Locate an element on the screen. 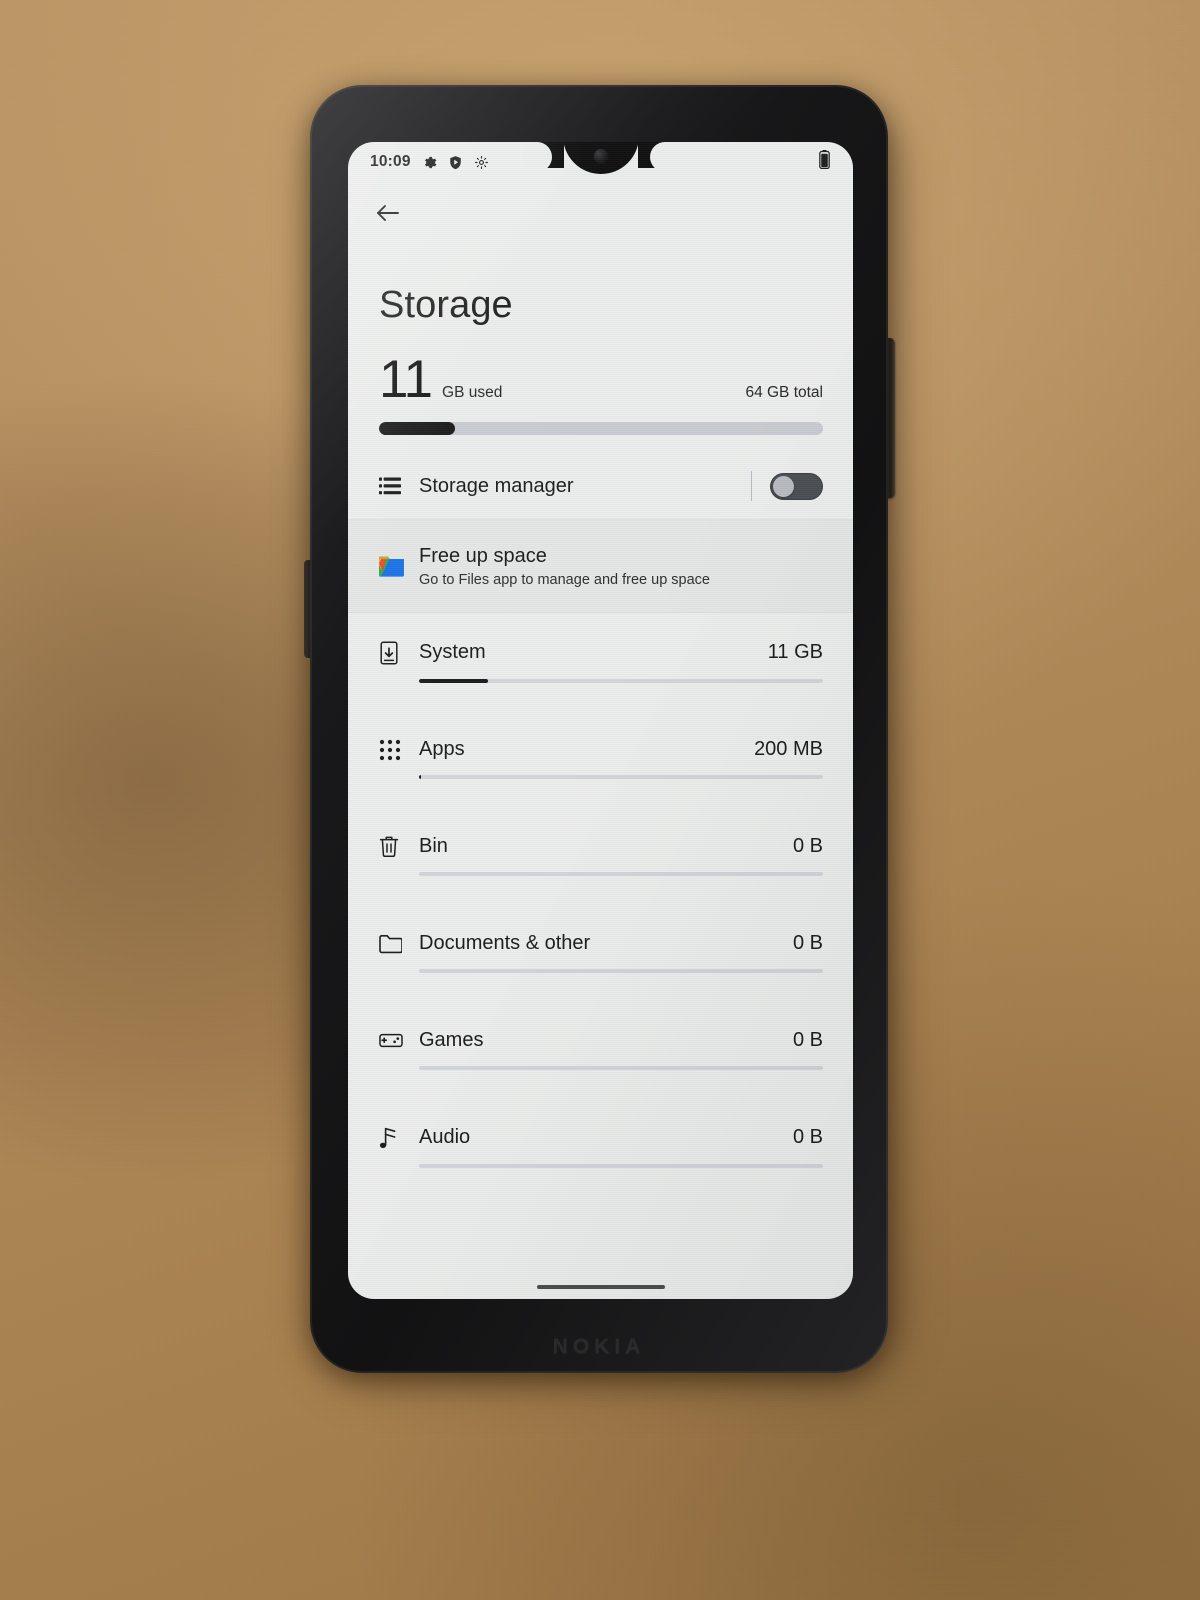 This screenshot has width=1200, height=1600. front-camera is located at coordinates (600, 156).